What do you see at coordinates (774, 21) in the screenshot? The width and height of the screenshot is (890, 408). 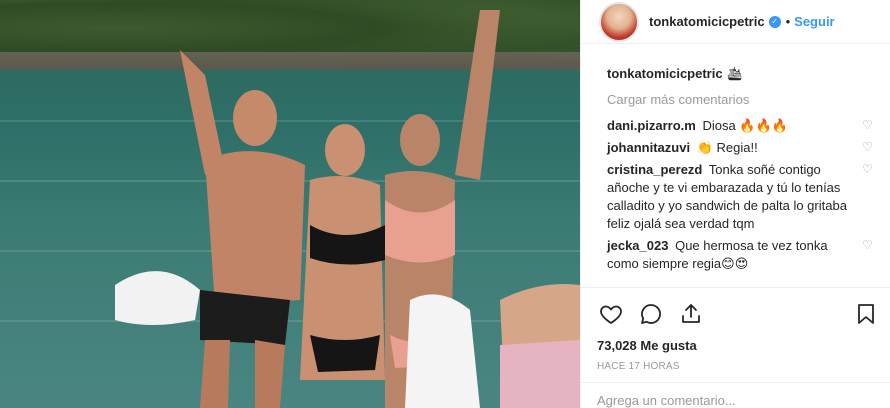 I see `verified-icon: ✓` at bounding box center [774, 21].